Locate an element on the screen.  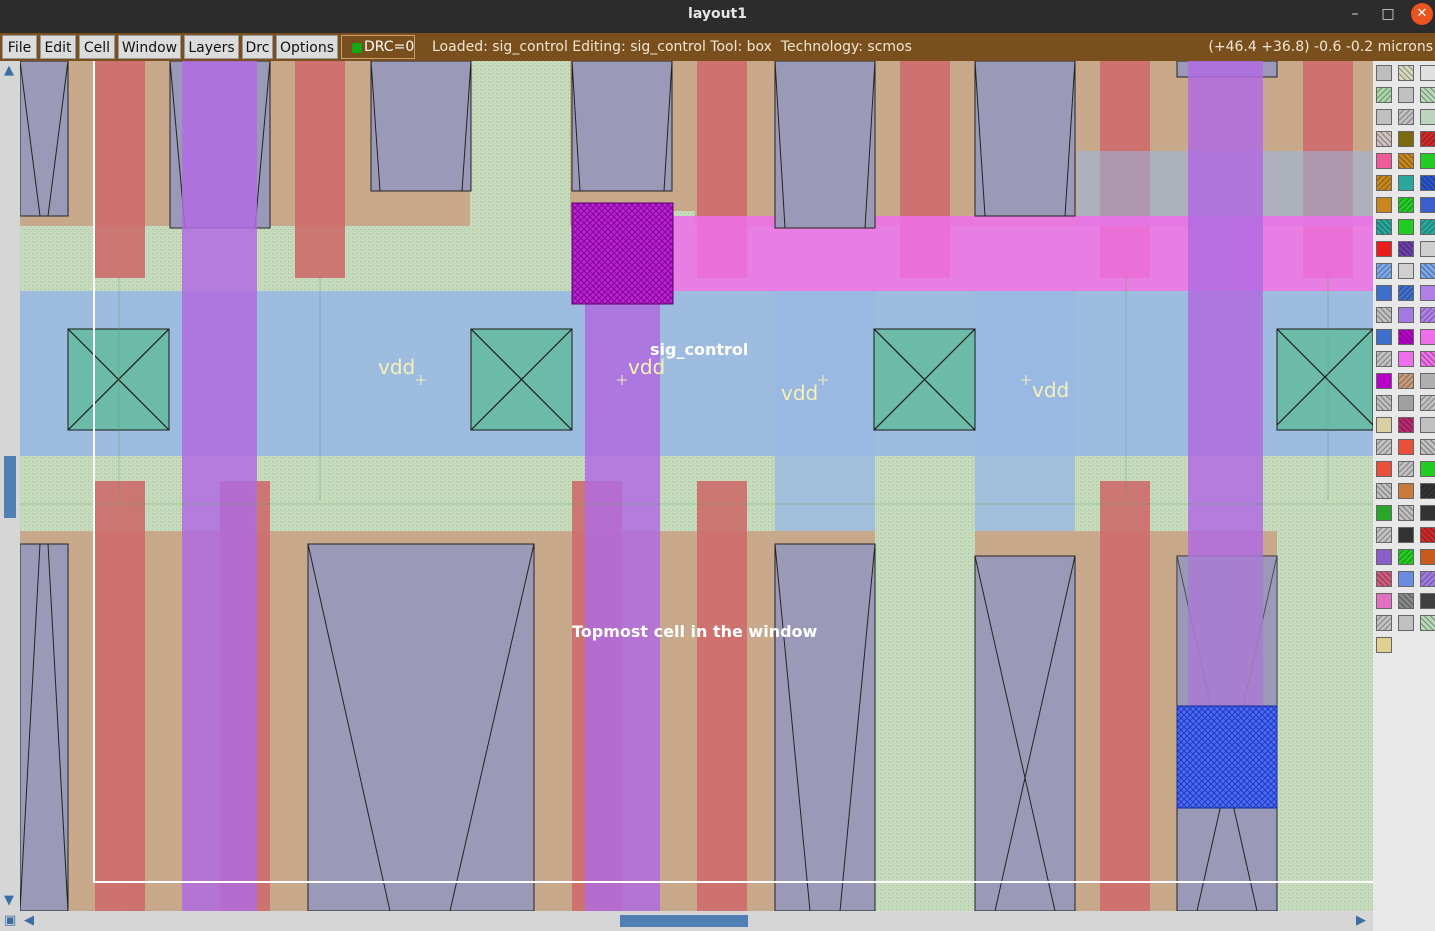
vertical-scrollbar: ▲ ▼ is located at coordinates (10, 486).